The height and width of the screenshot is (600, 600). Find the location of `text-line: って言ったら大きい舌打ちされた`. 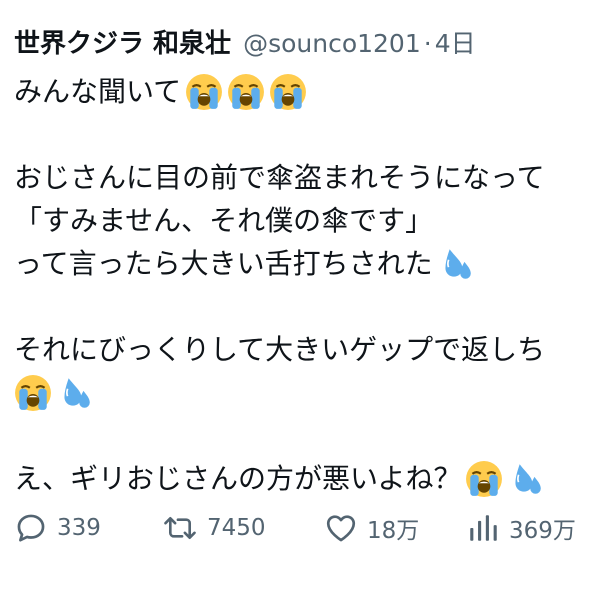

text-line: って言ったら大きい舌打ちされた is located at coordinates (304, 263).